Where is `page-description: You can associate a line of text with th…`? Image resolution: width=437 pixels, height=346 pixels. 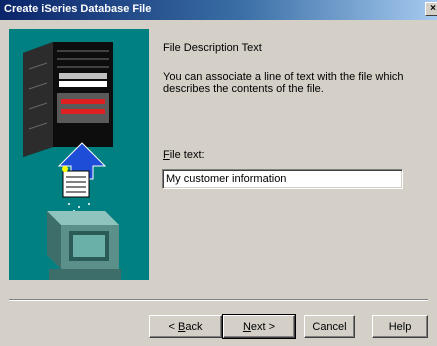
page-description: You can associate a line of text with th… is located at coordinates (283, 83).